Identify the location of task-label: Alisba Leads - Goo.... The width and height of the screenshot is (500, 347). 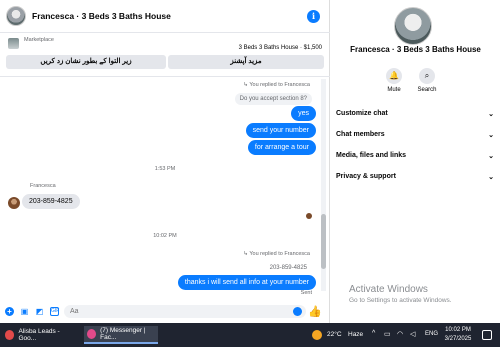
(39, 335).